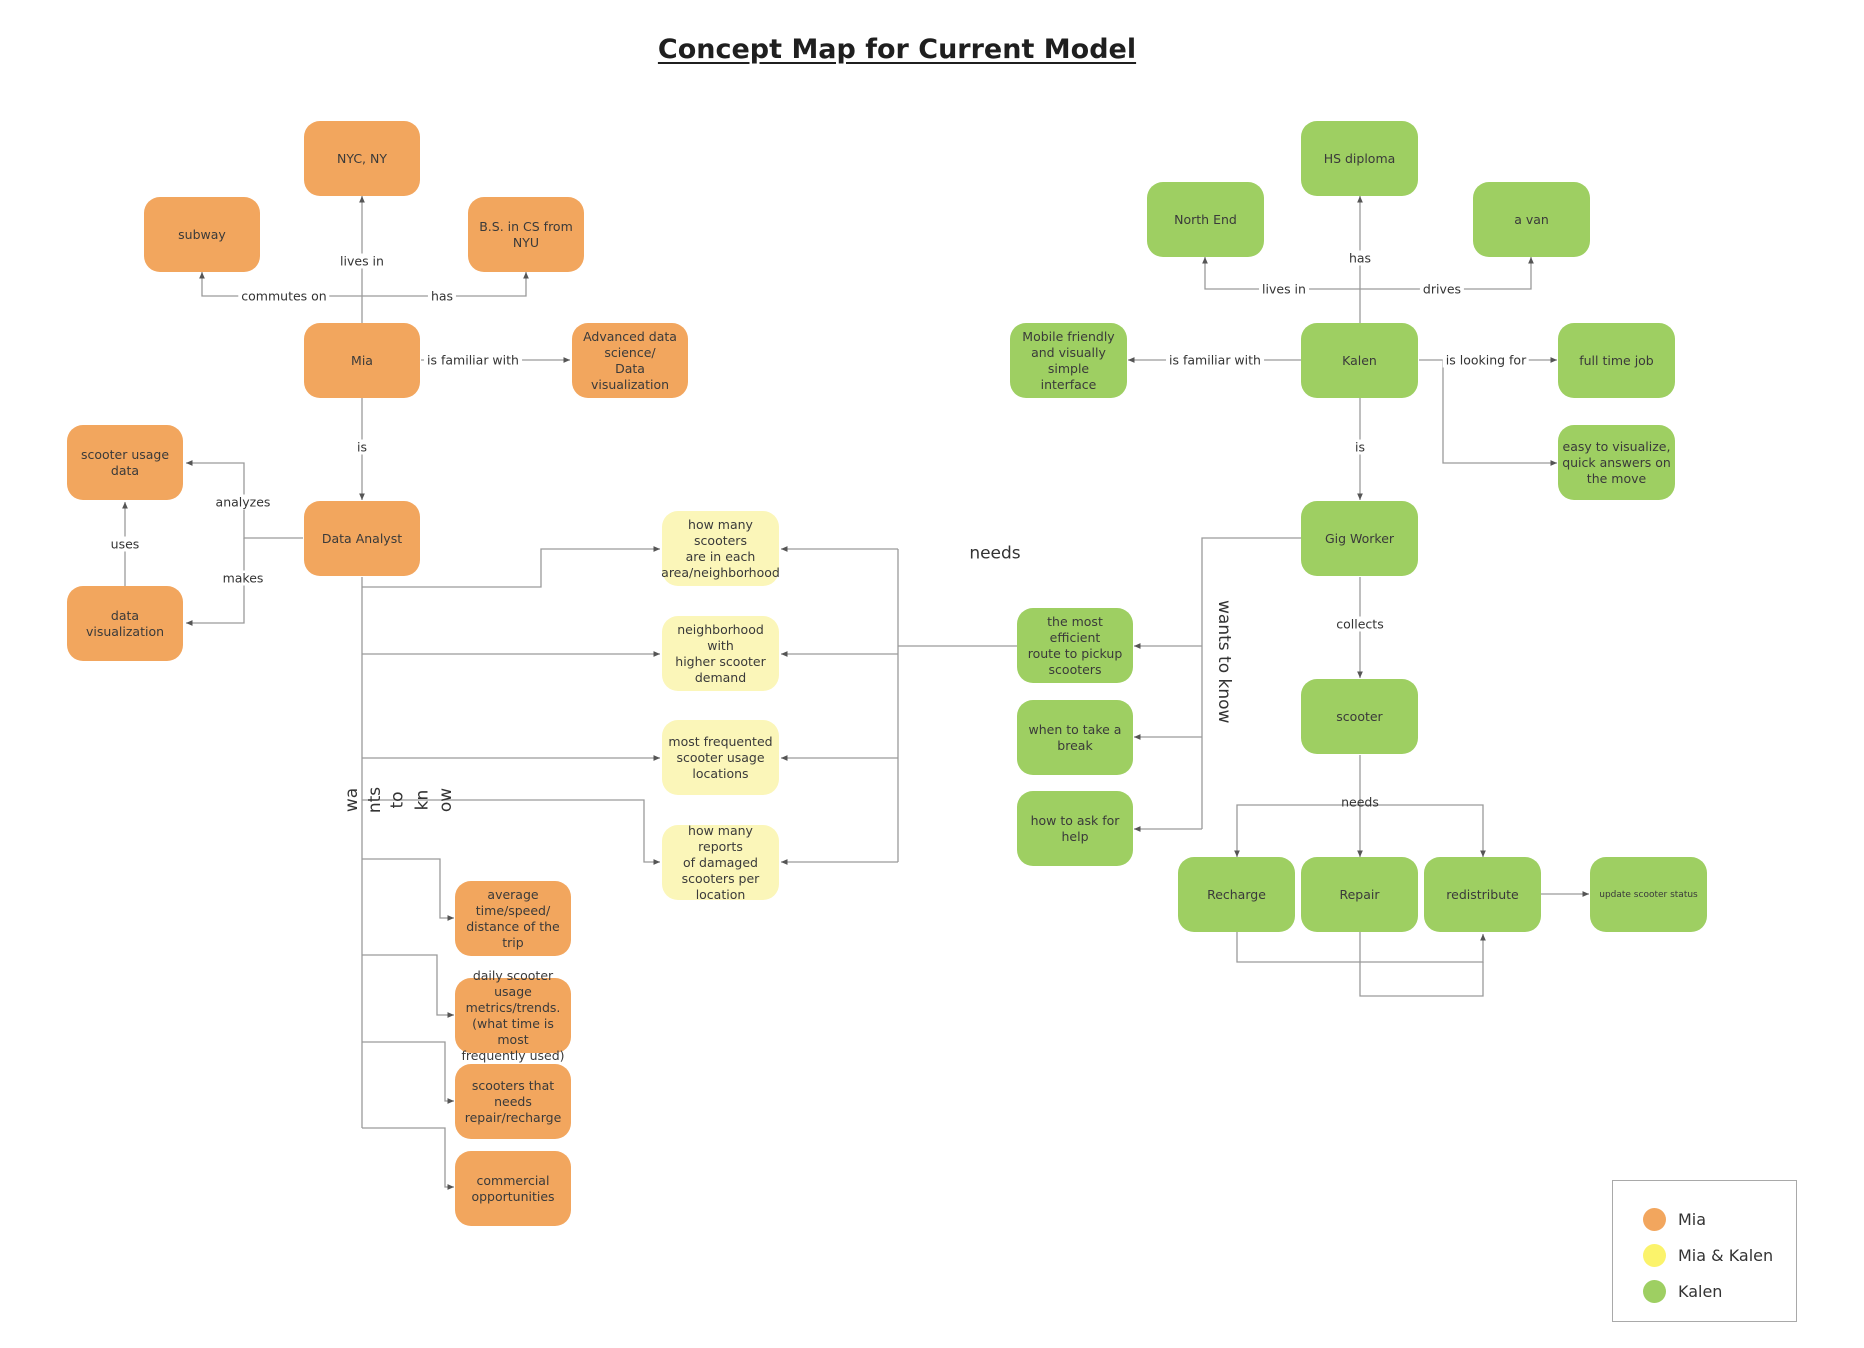 This screenshot has height=1348, width=1864. What do you see at coordinates (1359, 538) in the screenshot?
I see `node-gig-worker: Gig Worker` at bounding box center [1359, 538].